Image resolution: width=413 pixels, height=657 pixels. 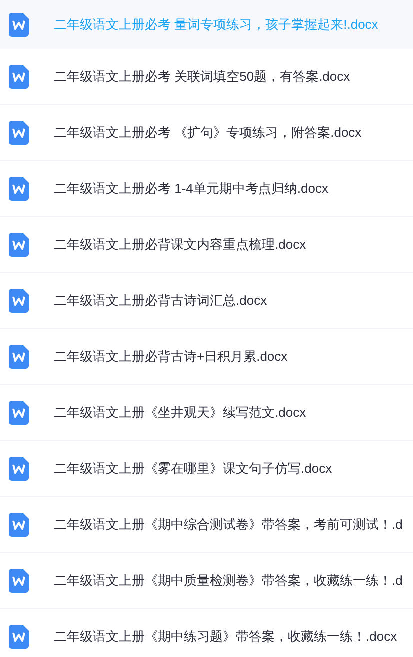 What do you see at coordinates (216, 25) in the screenshot?
I see `file-name: 二年级语文上册必考 量词专项练习，孩子掌握起来!.docx` at bounding box center [216, 25].